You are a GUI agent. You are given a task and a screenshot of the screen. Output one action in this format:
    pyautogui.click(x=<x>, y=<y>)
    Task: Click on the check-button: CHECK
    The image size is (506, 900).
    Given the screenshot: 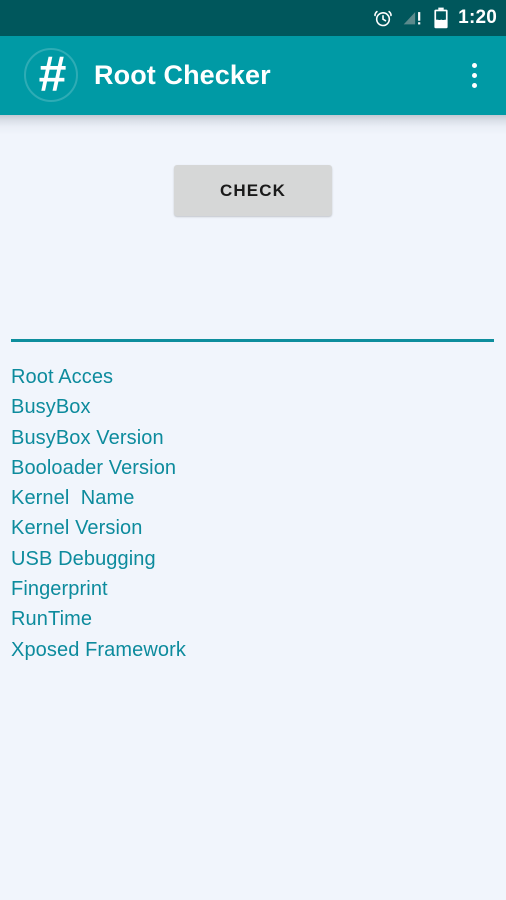 What is the action you would take?
    pyautogui.click(x=253, y=190)
    